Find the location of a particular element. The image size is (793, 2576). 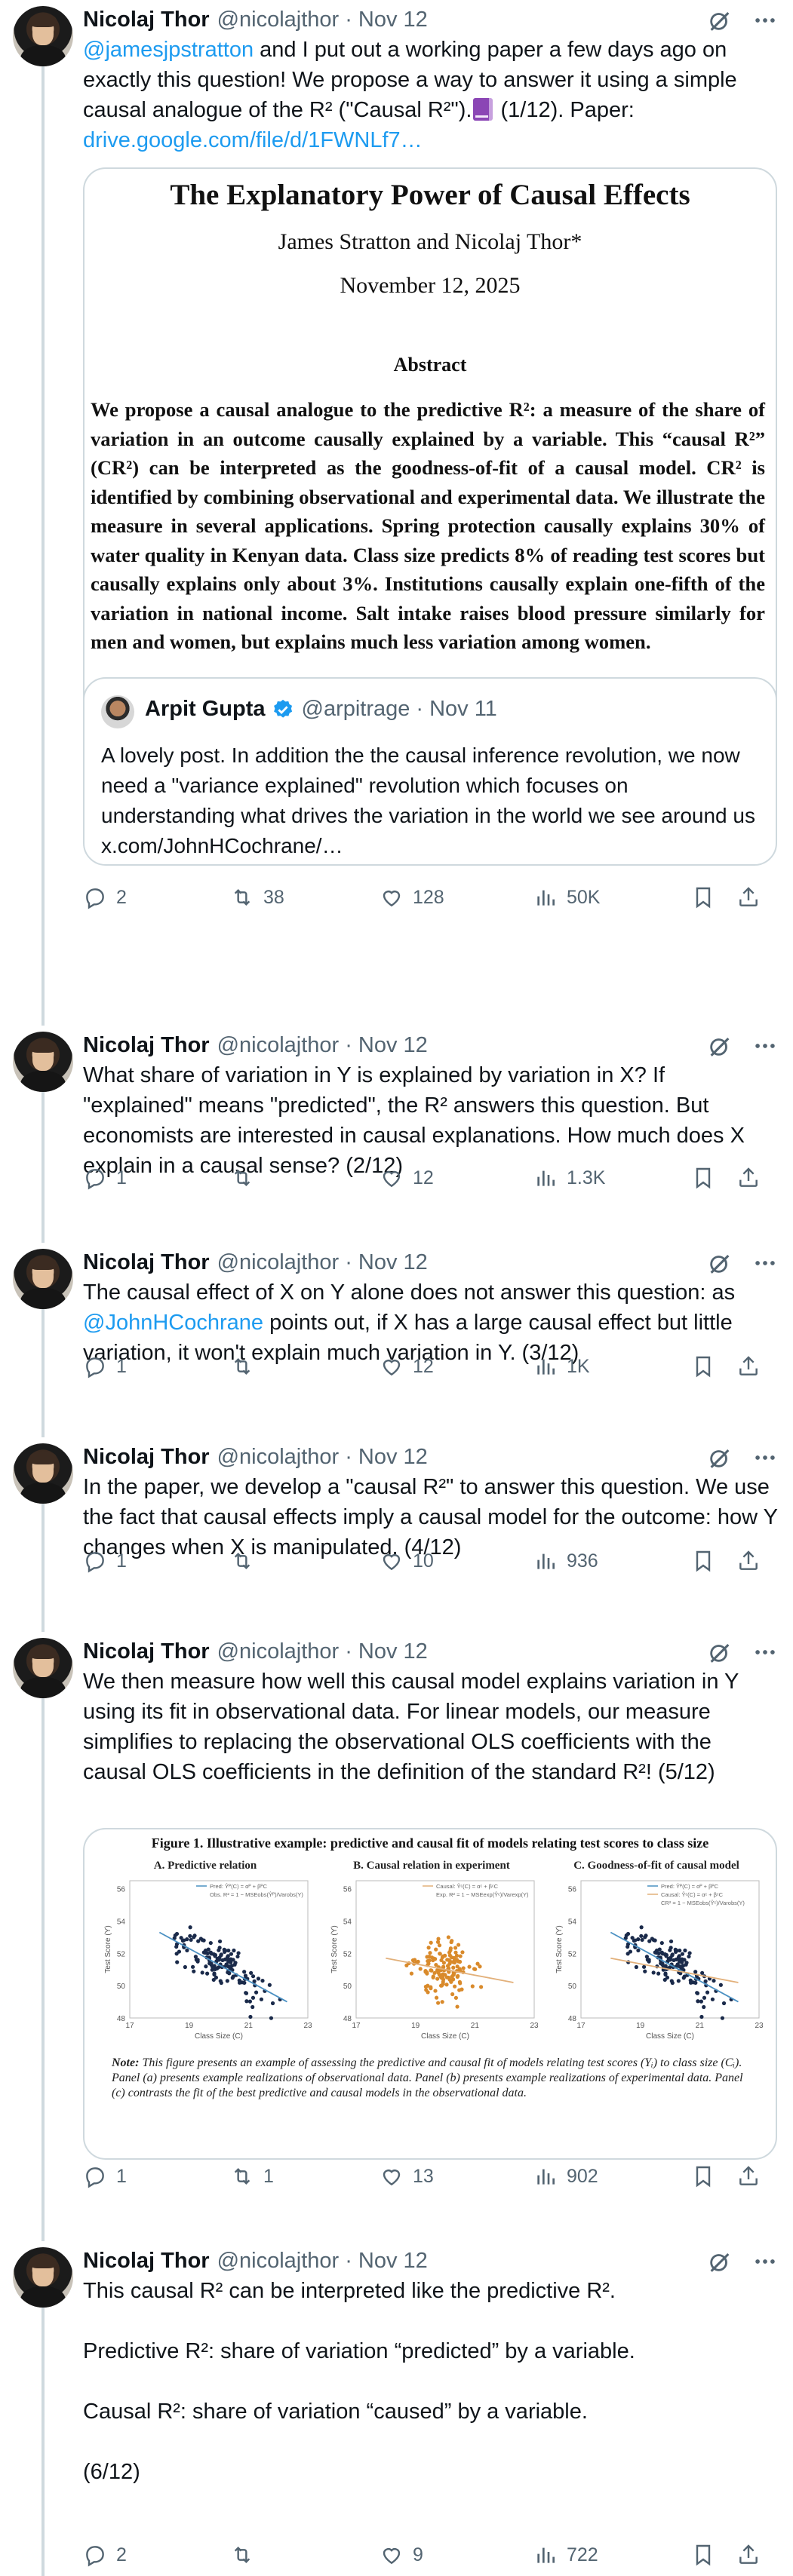

share-icon is located at coordinates (748, 2175).